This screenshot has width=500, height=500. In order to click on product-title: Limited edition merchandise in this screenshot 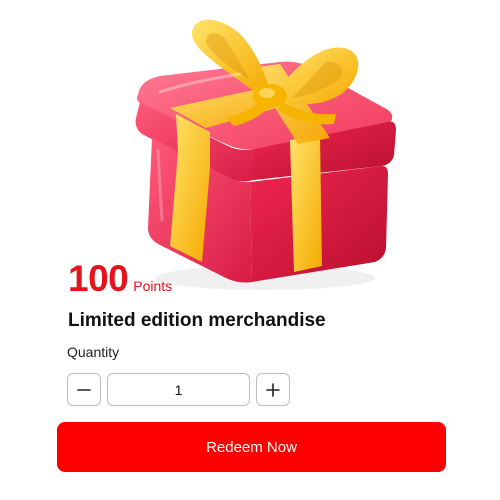, I will do `click(197, 320)`.